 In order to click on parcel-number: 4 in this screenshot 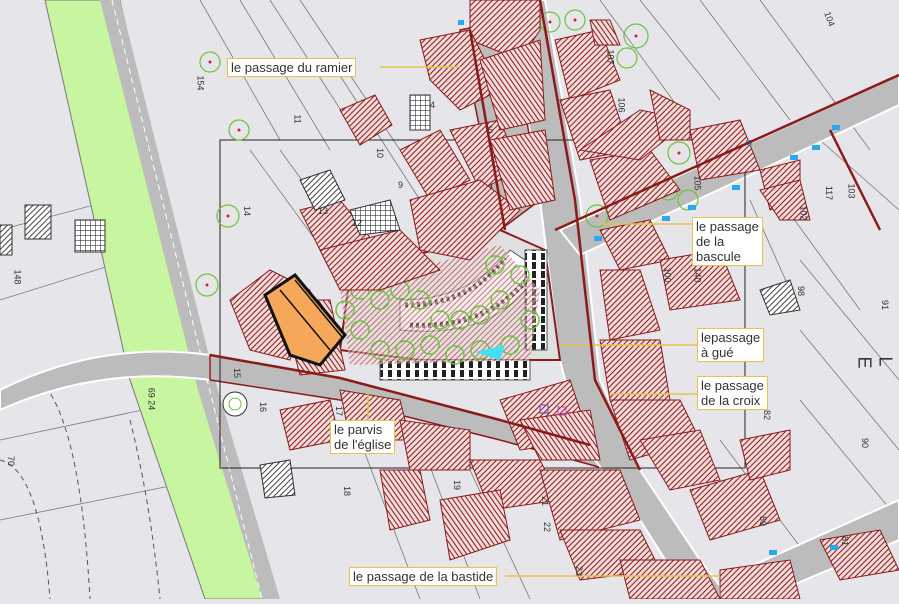, I will do `click(433, 105)`.